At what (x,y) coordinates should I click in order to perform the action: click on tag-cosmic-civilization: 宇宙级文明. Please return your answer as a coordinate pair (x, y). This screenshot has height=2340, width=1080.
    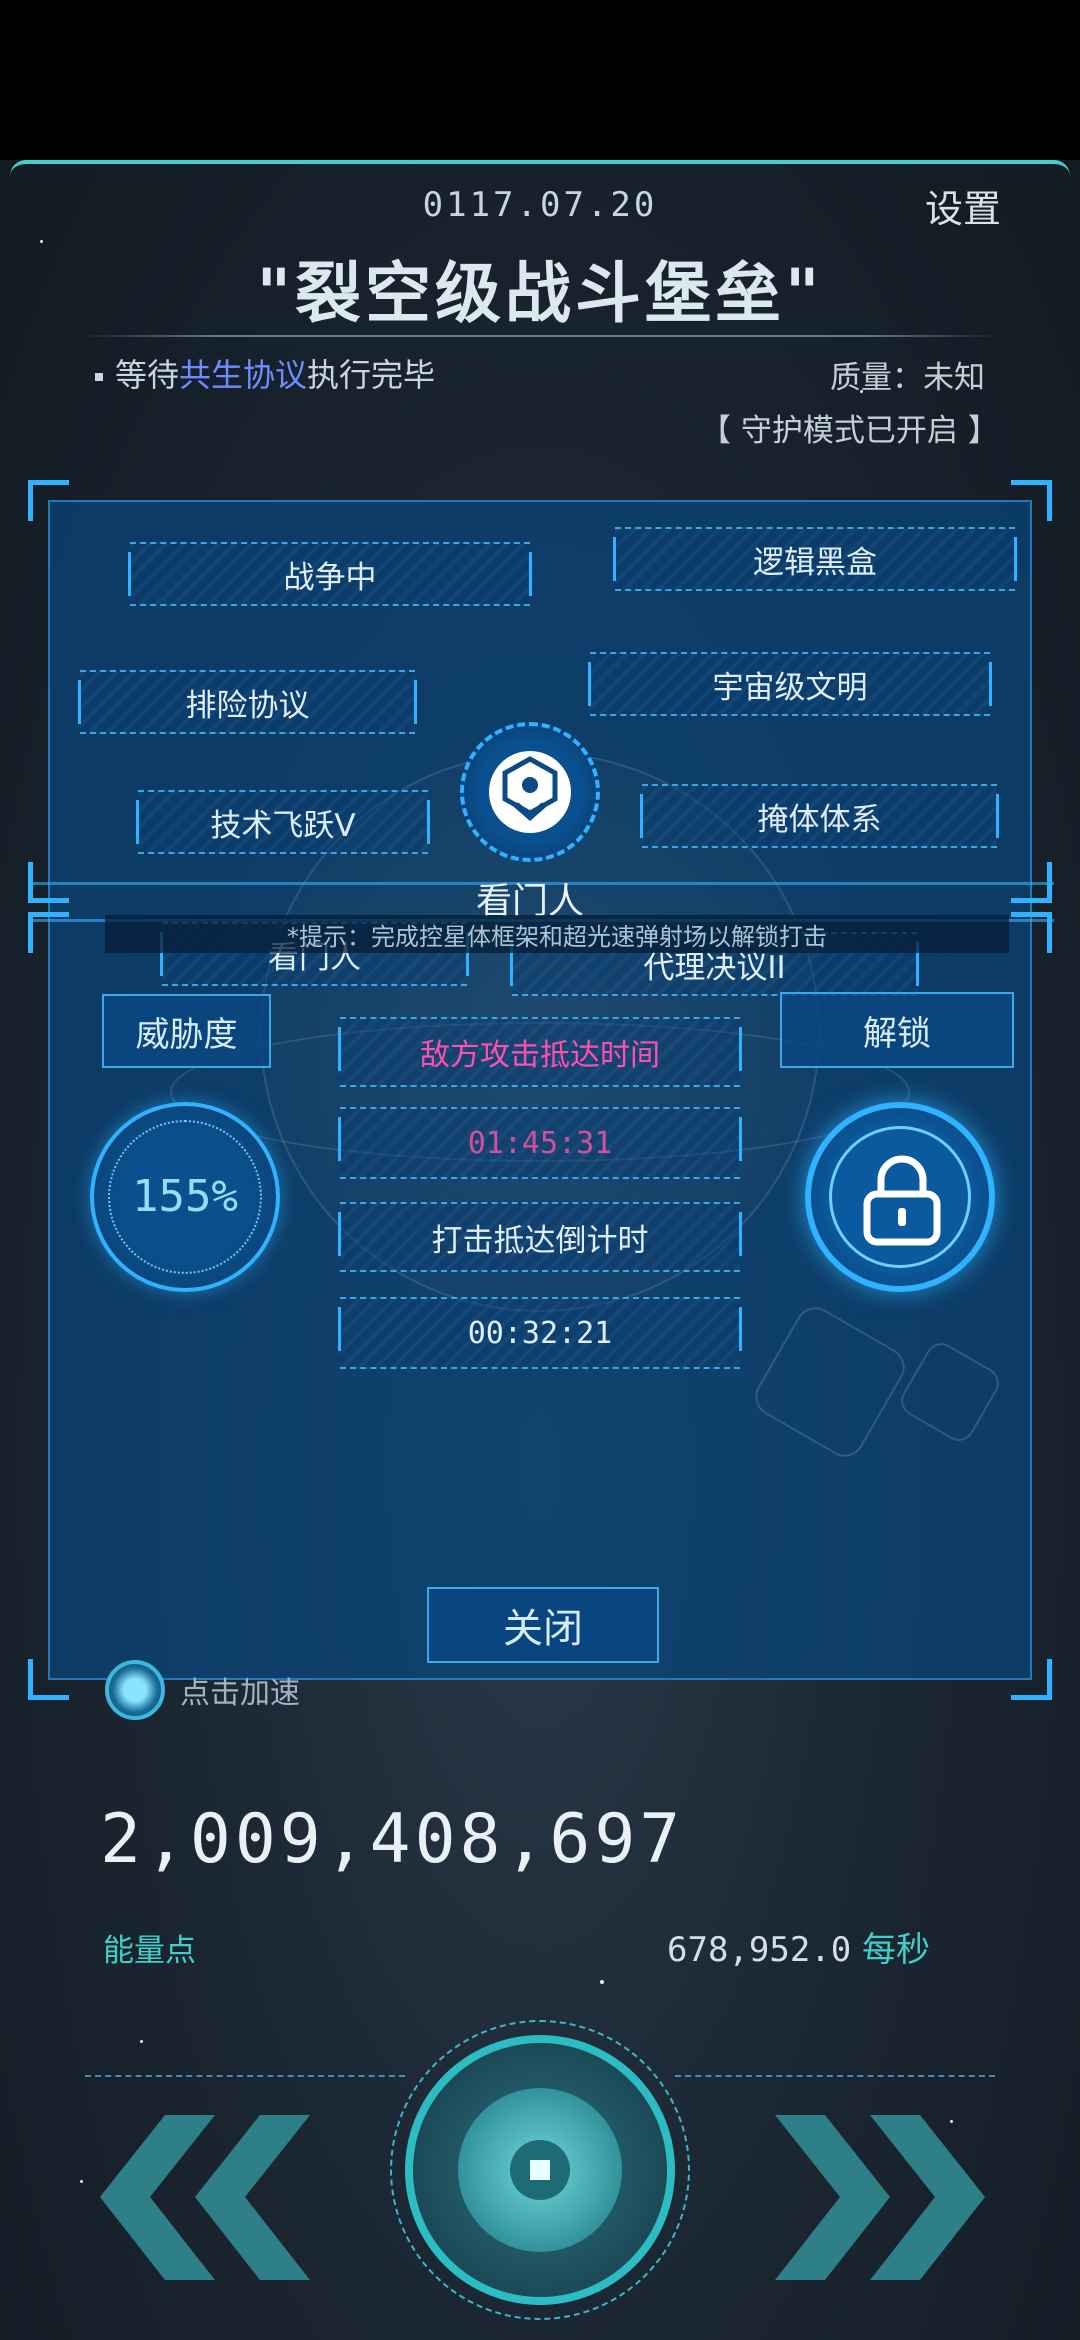
    Looking at the image, I should click on (790, 684).